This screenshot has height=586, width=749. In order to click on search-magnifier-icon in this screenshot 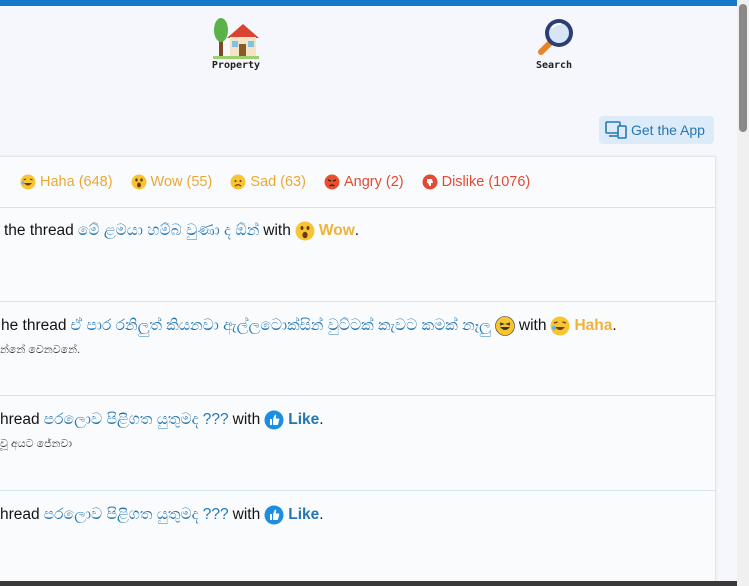, I will do `click(555, 37)`.